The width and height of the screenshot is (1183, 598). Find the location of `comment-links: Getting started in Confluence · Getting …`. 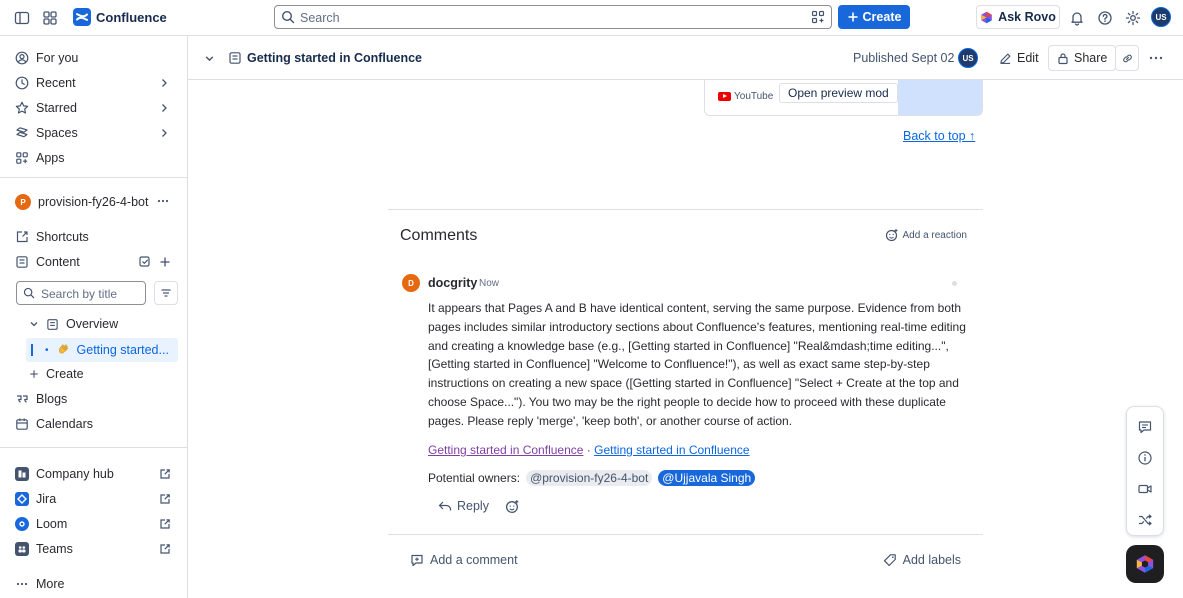

comment-links: Getting started in Confluence · Getting … is located at coordinates (589, 450).